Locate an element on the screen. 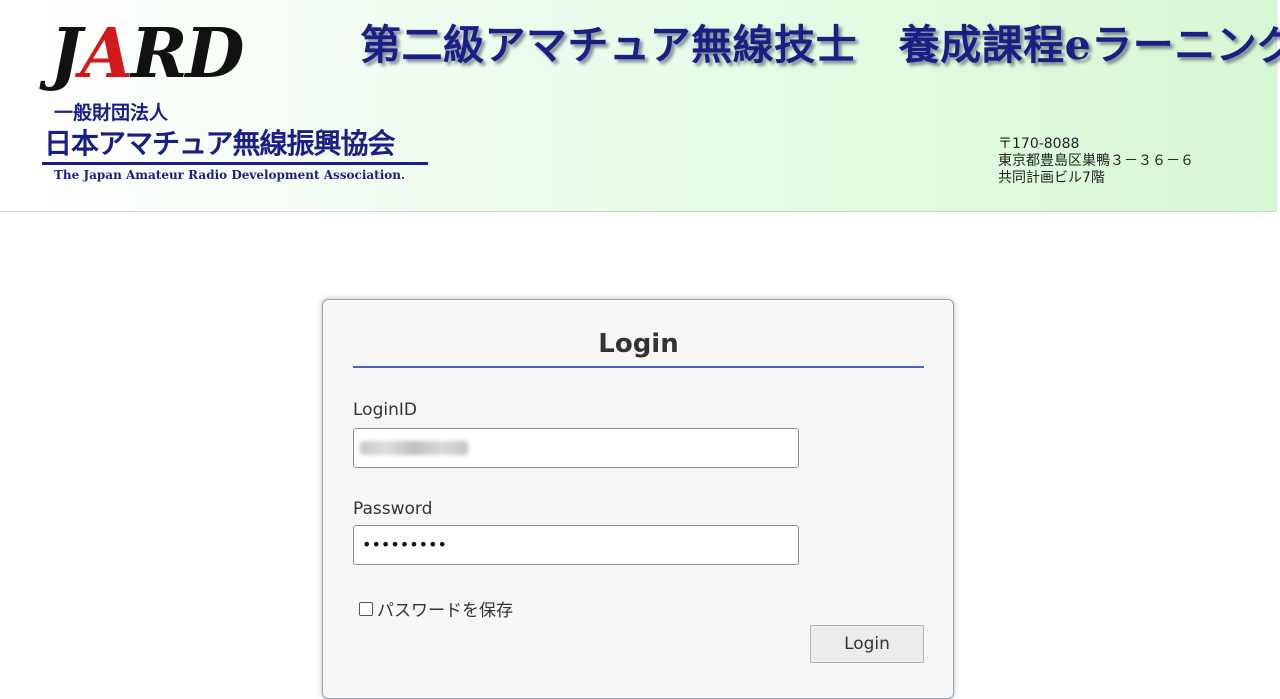 This screenshot has width=1280, height=699. org-type-label: 一般財団法人 is located at coordinates (111, 113).